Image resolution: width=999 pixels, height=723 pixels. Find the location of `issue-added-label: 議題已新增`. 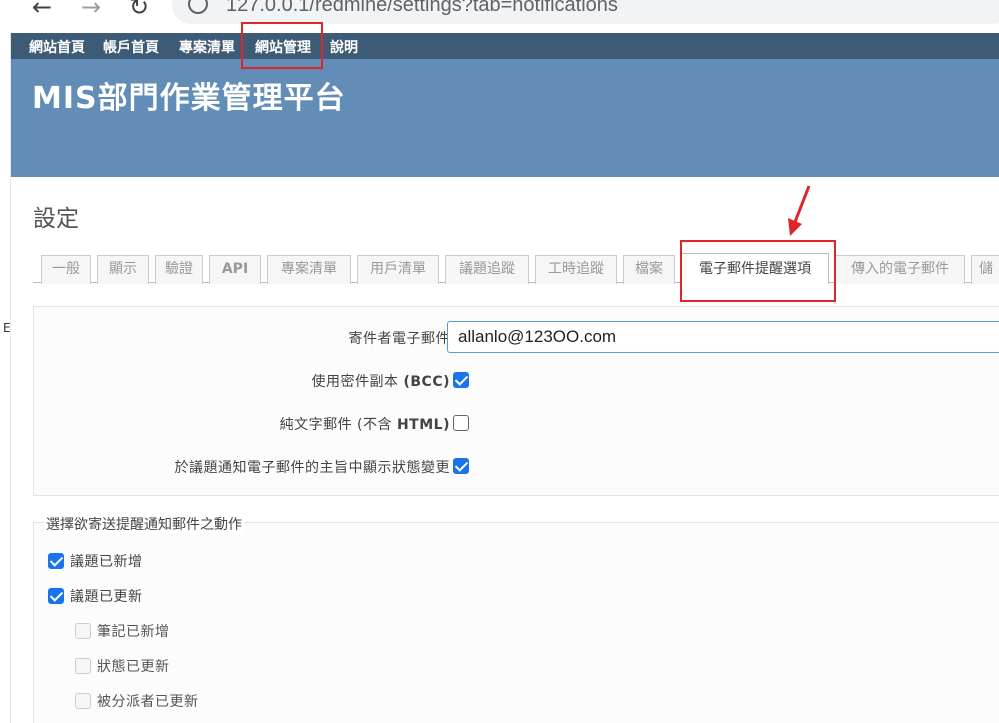

issue-added-label: 議題已新增 is located at coordinates (106, 562).